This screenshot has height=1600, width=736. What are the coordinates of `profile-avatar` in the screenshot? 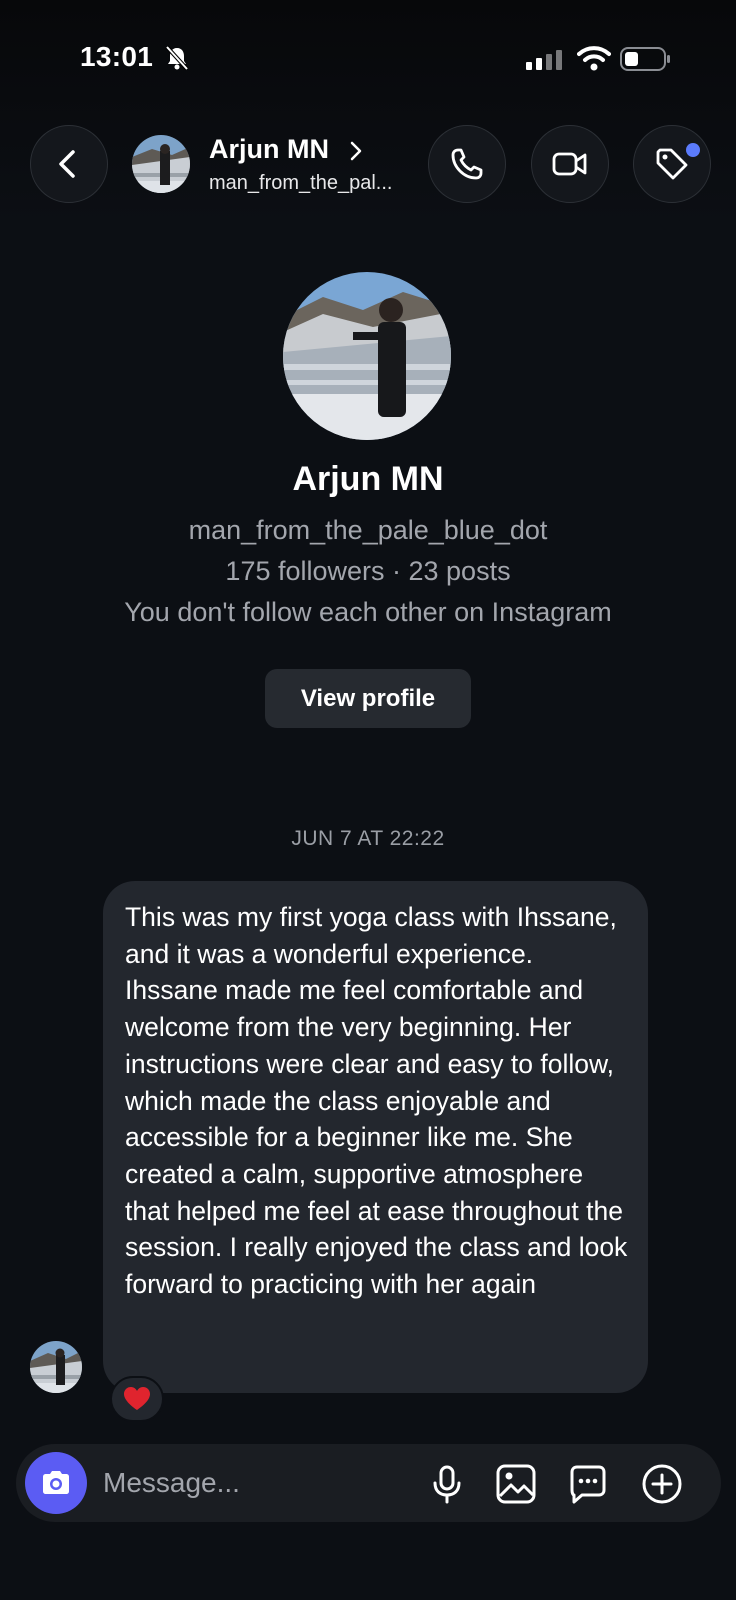 It's located at (367, 356).